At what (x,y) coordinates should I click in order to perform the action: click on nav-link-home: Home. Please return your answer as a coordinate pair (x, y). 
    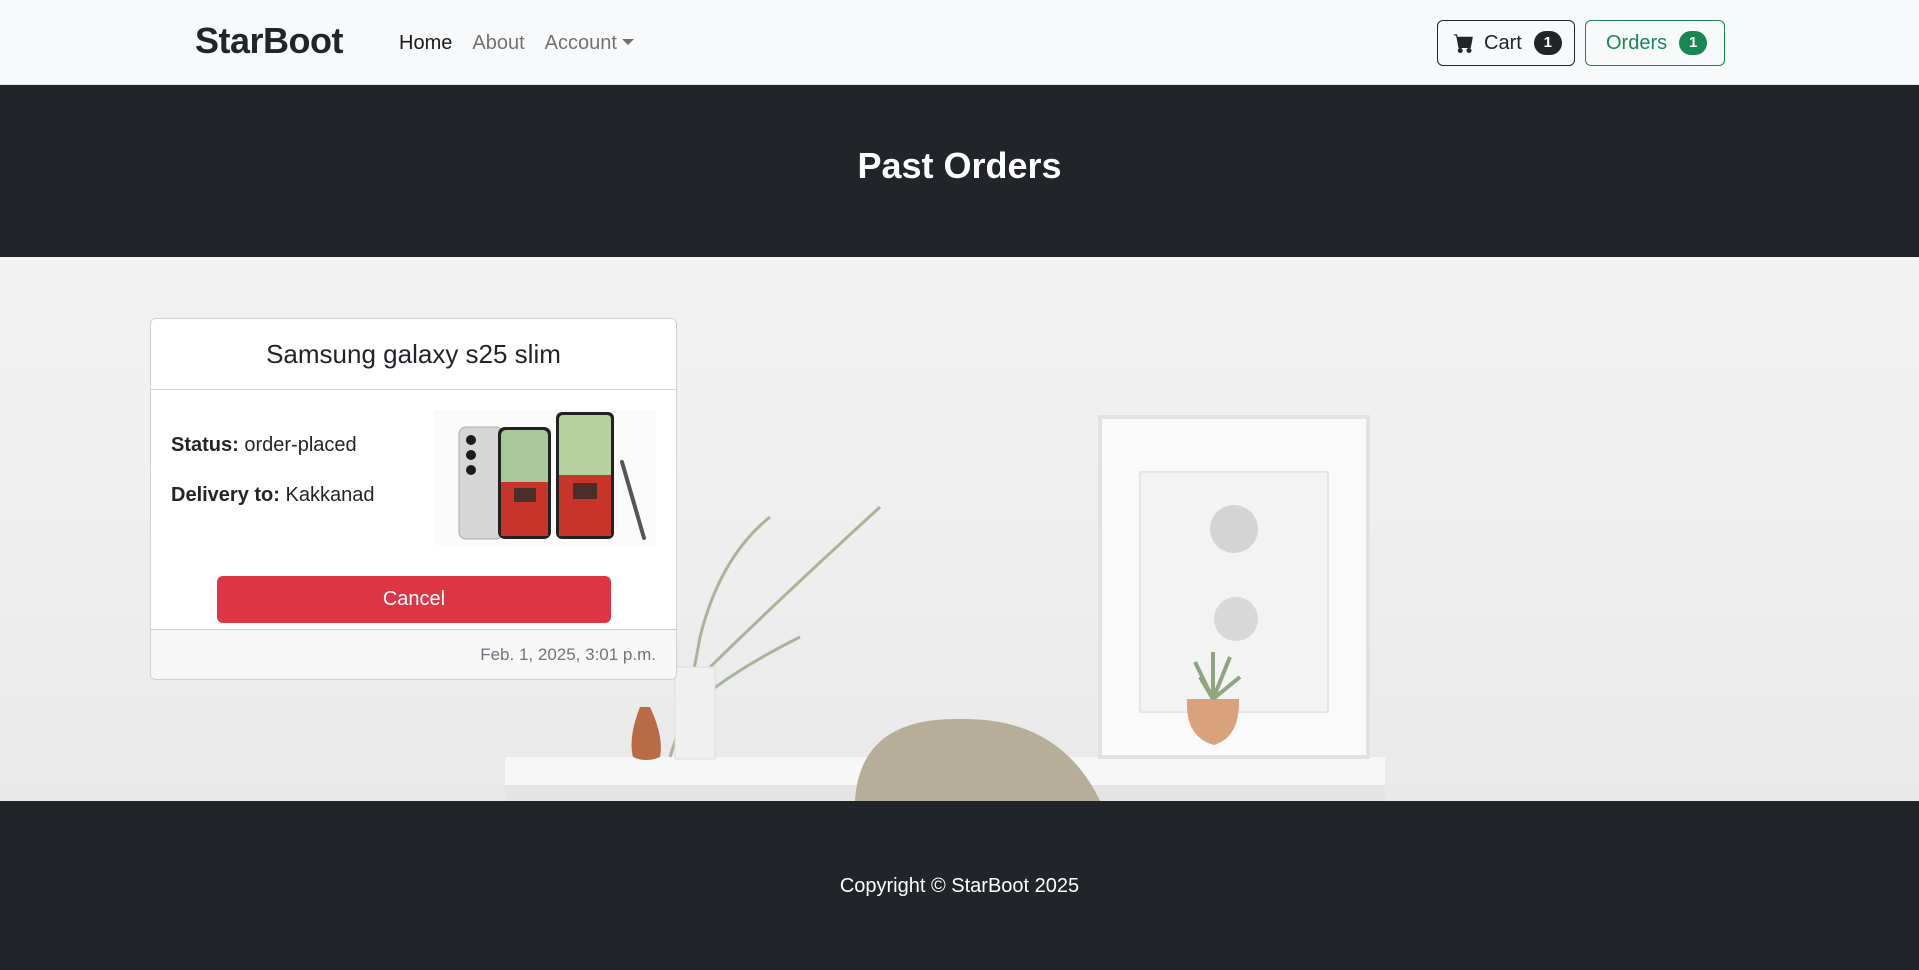
    Looking at the image, I should click on (425, 43).